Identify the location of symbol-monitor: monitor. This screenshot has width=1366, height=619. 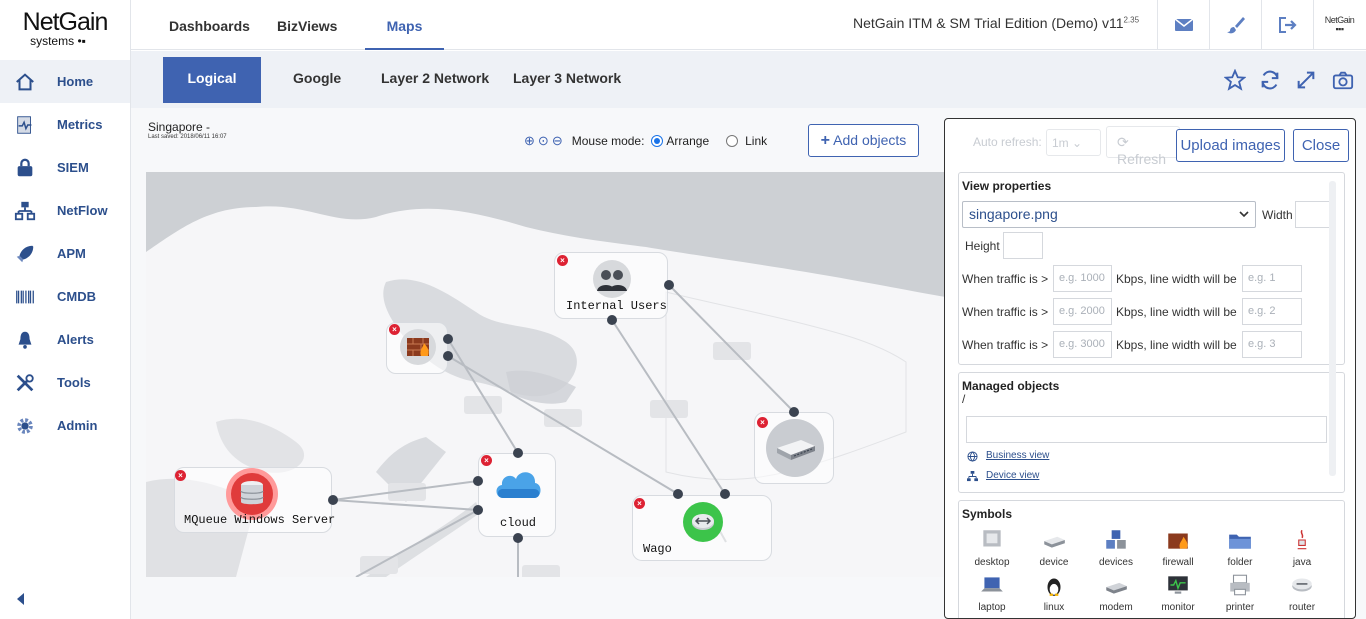
(1178, 592).